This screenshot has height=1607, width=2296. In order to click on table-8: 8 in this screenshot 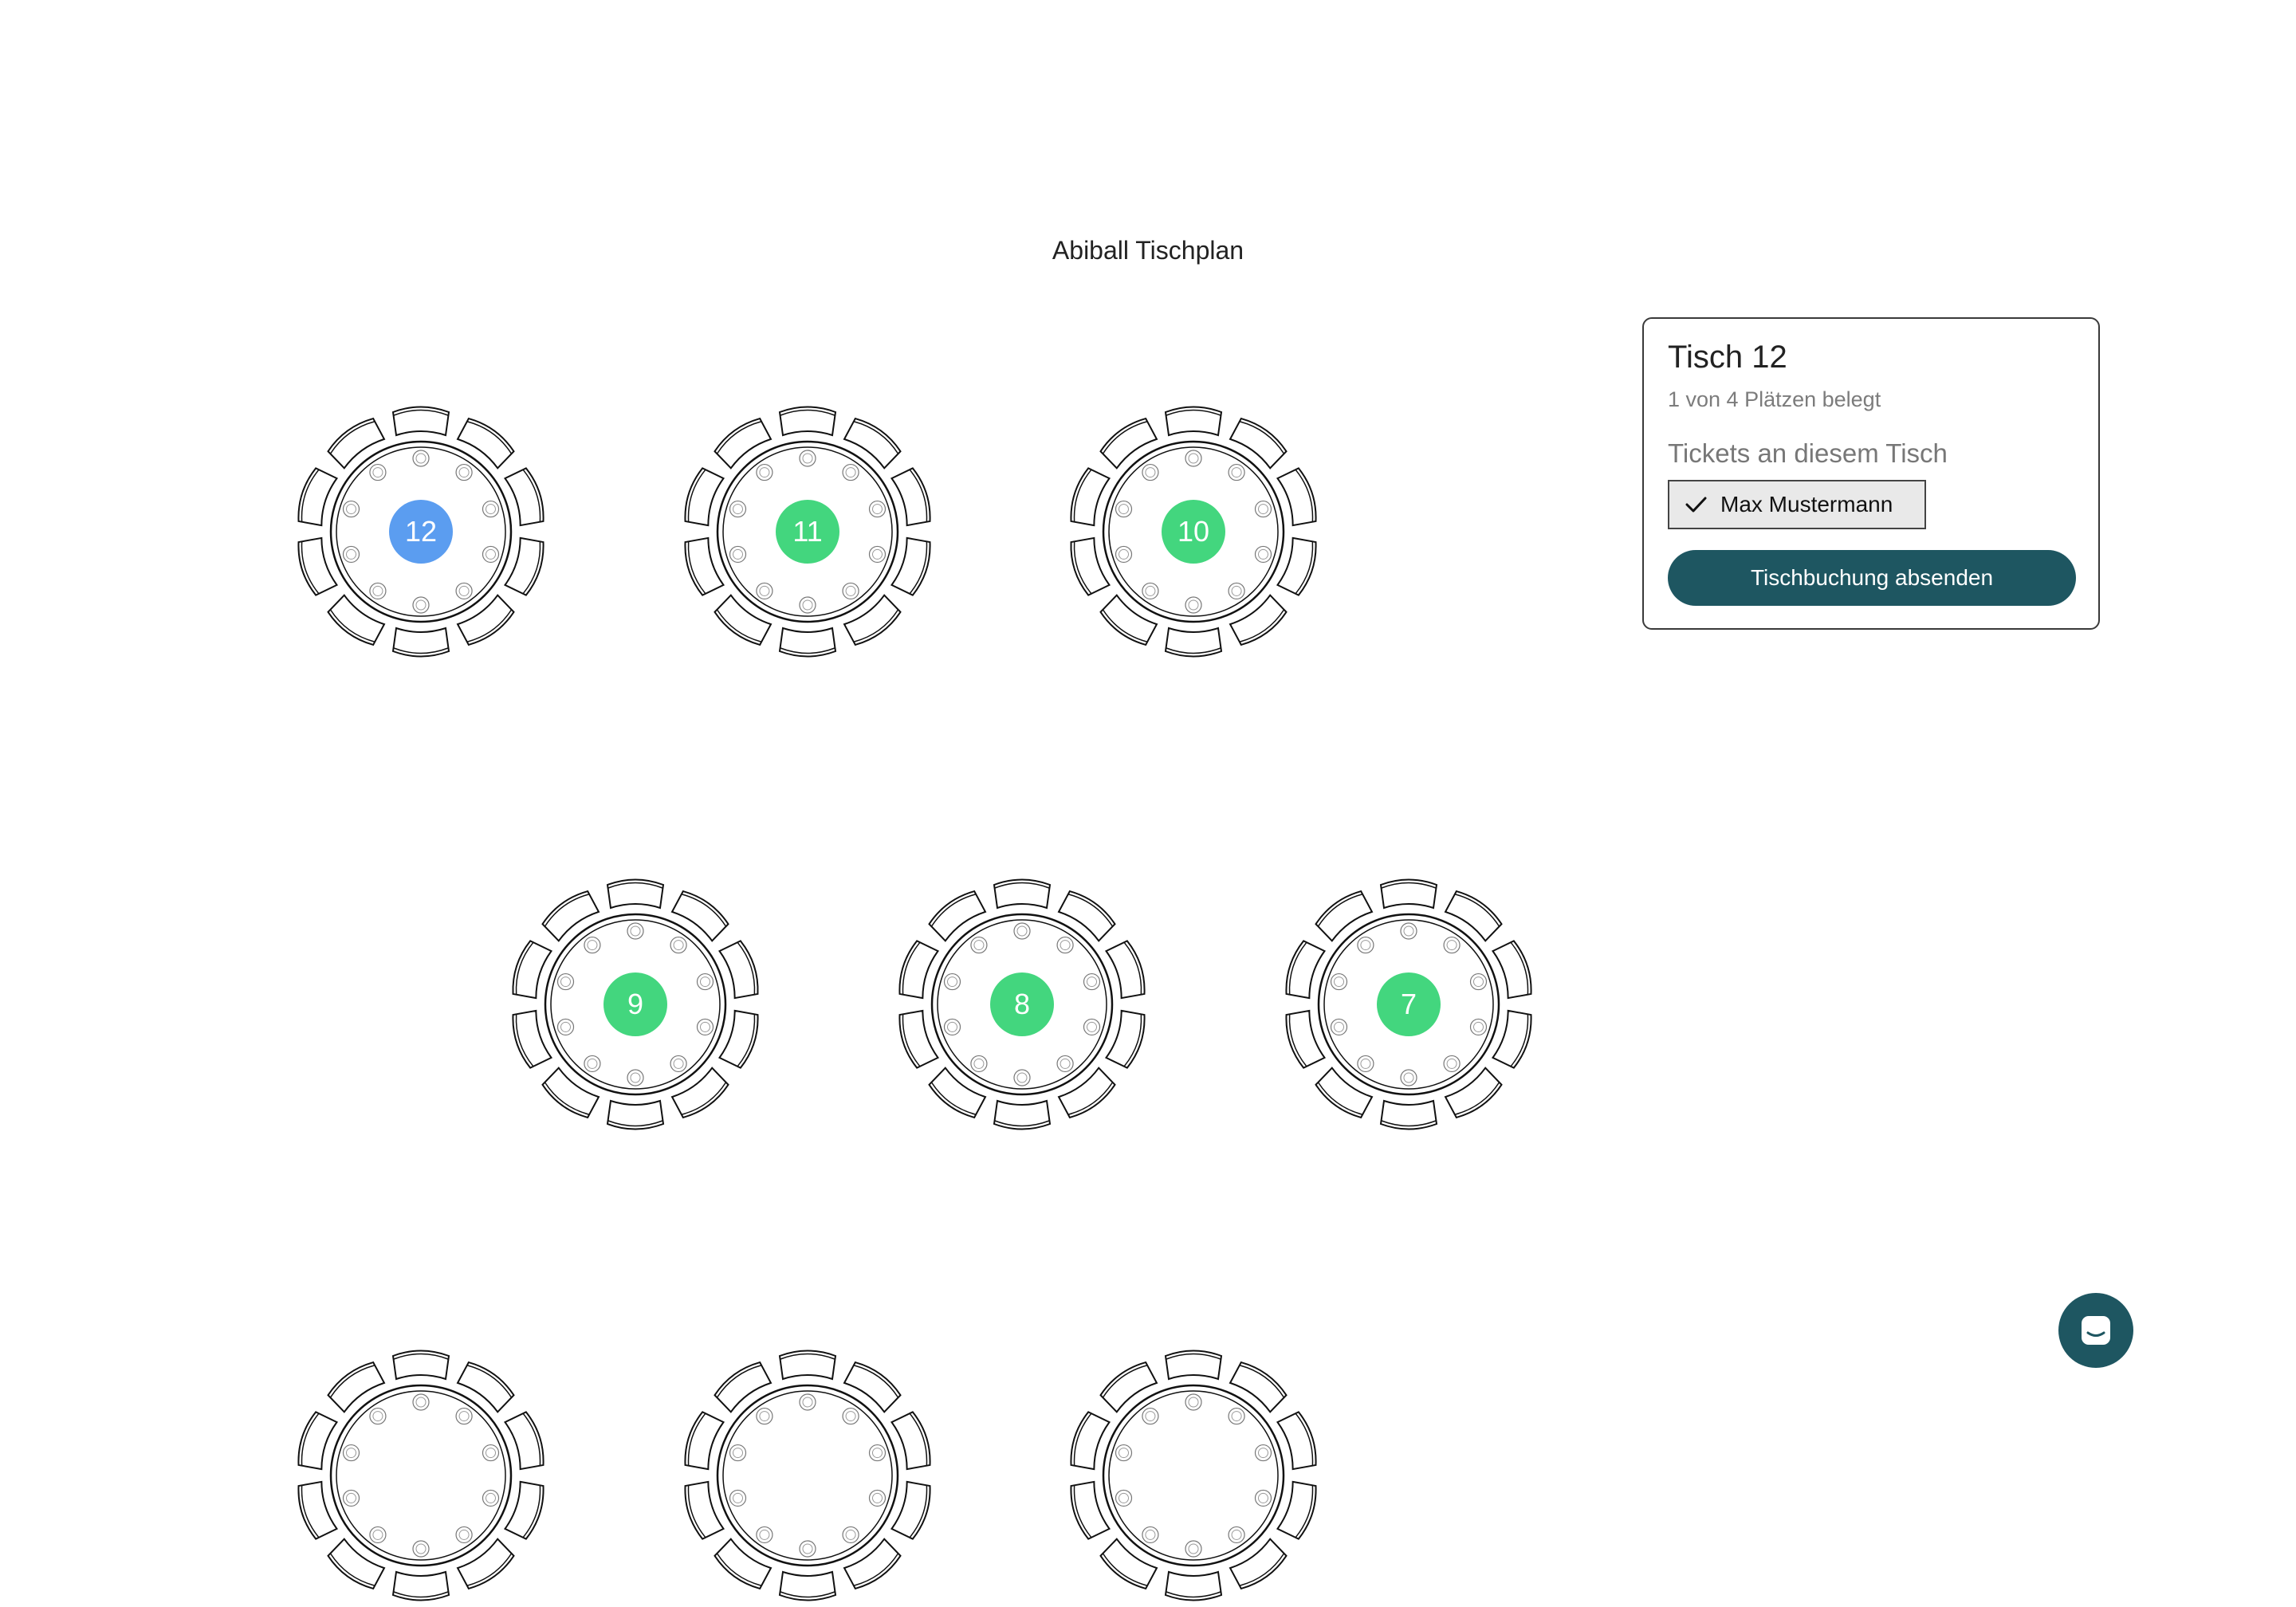, I will do `click(1022, 1004)`.